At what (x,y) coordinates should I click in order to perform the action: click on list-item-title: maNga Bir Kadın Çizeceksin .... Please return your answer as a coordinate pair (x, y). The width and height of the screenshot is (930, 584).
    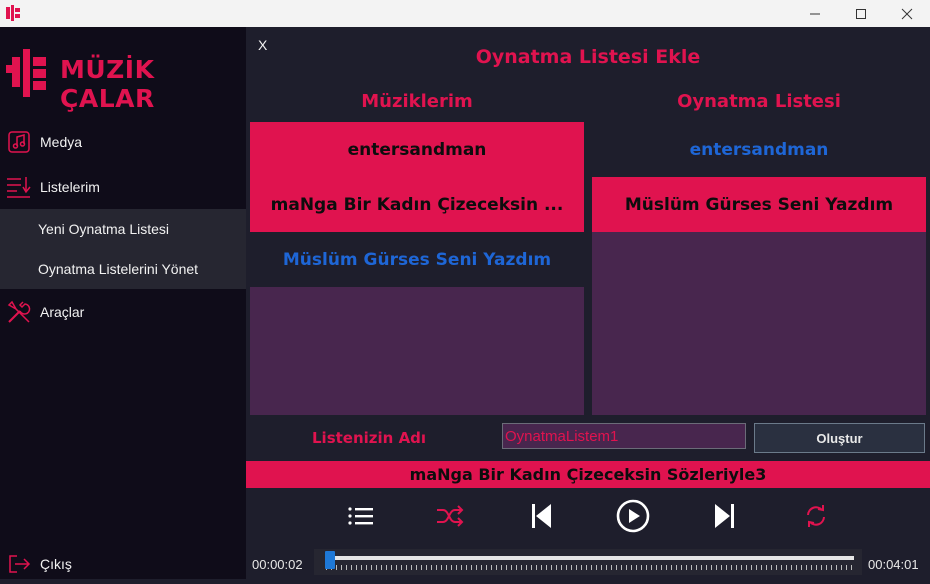
    Looking at the image, I should click on (417, 204).